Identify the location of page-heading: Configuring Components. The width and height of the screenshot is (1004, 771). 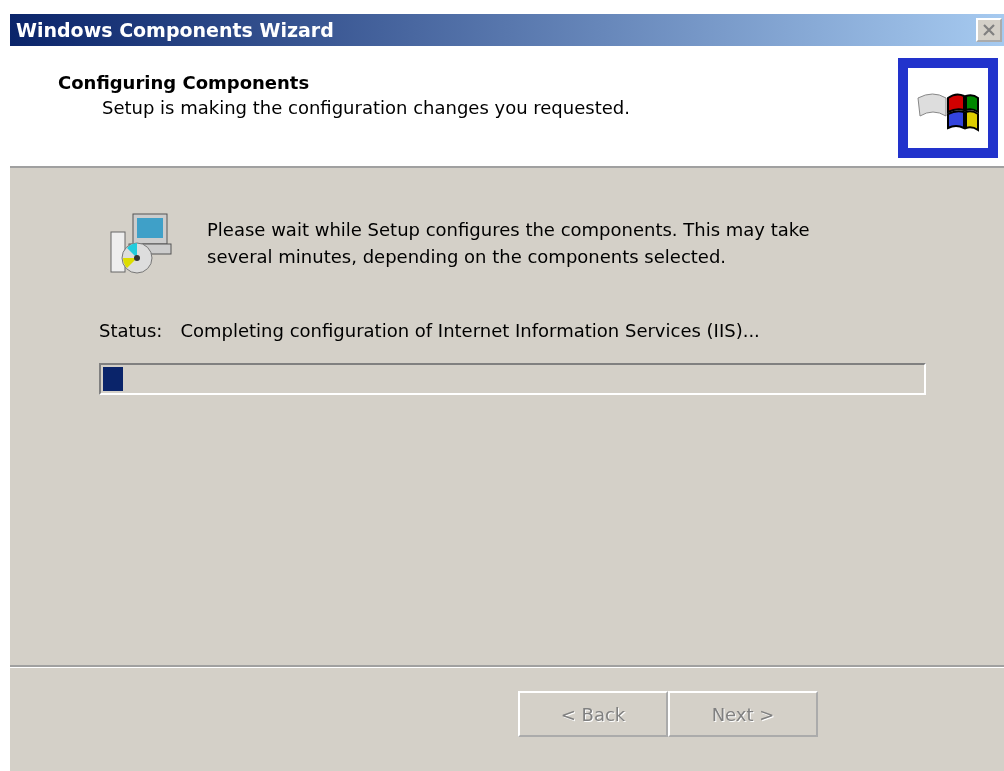
(184, 82).